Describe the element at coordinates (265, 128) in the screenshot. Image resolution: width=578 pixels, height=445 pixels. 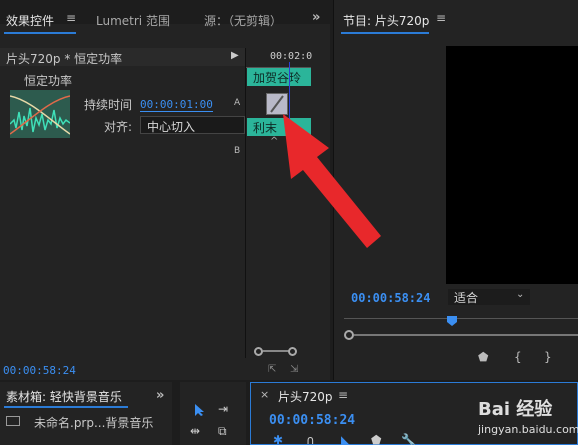
I see `clip-bottom-label: 利末` at that location.